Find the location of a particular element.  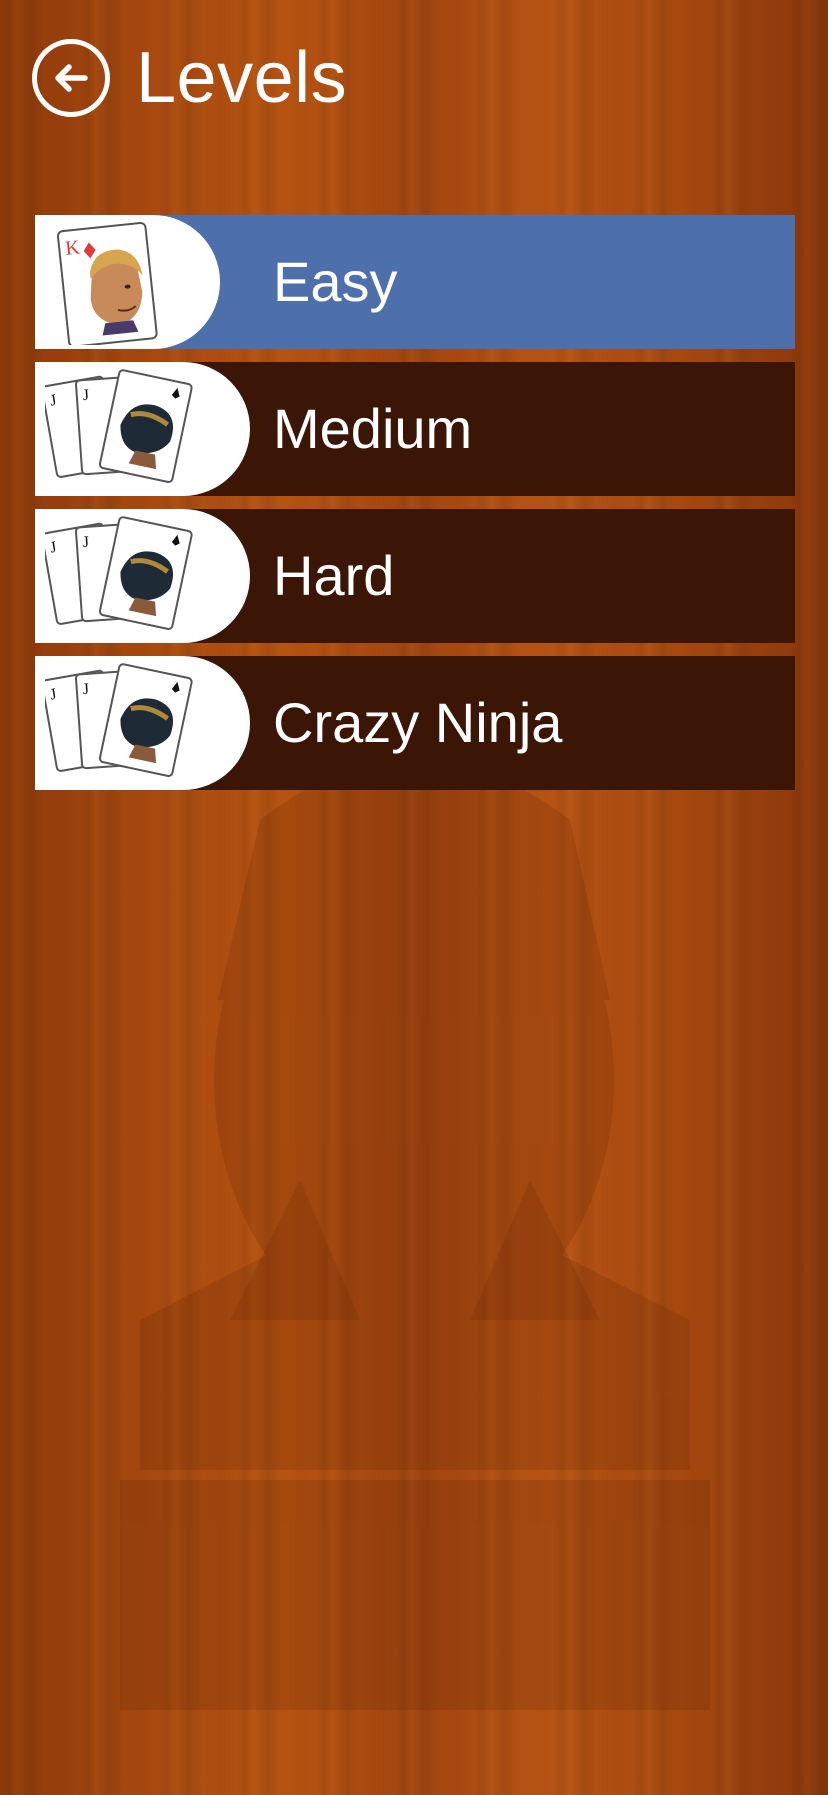

king-of-diamonds-card-icon: K is located at coordinates (107, 283).